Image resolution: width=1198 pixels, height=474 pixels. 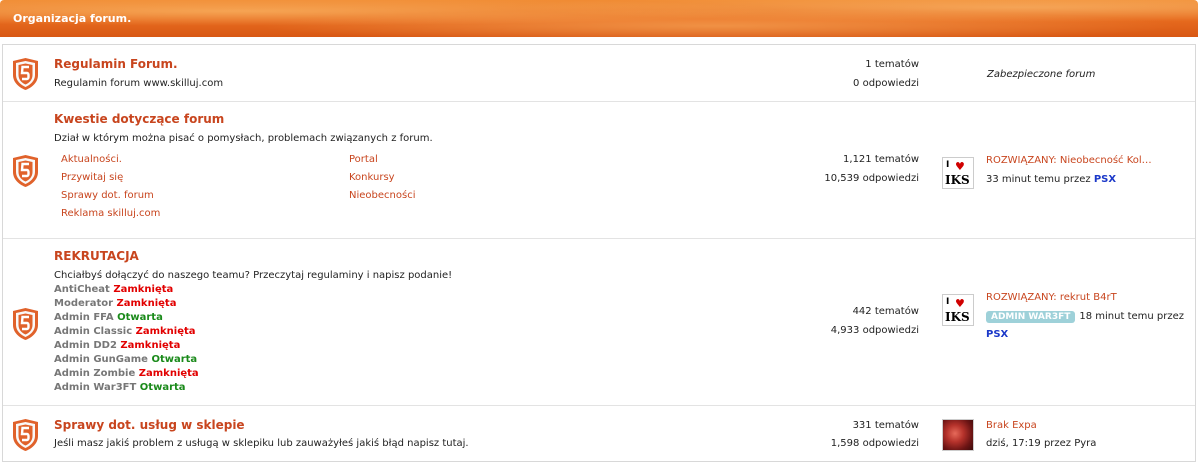 What do you see at coordinates (110, 213) in the screenshot?
I see `subforum-link: Reklama skilluj.com` at bounding box center [110, 213].